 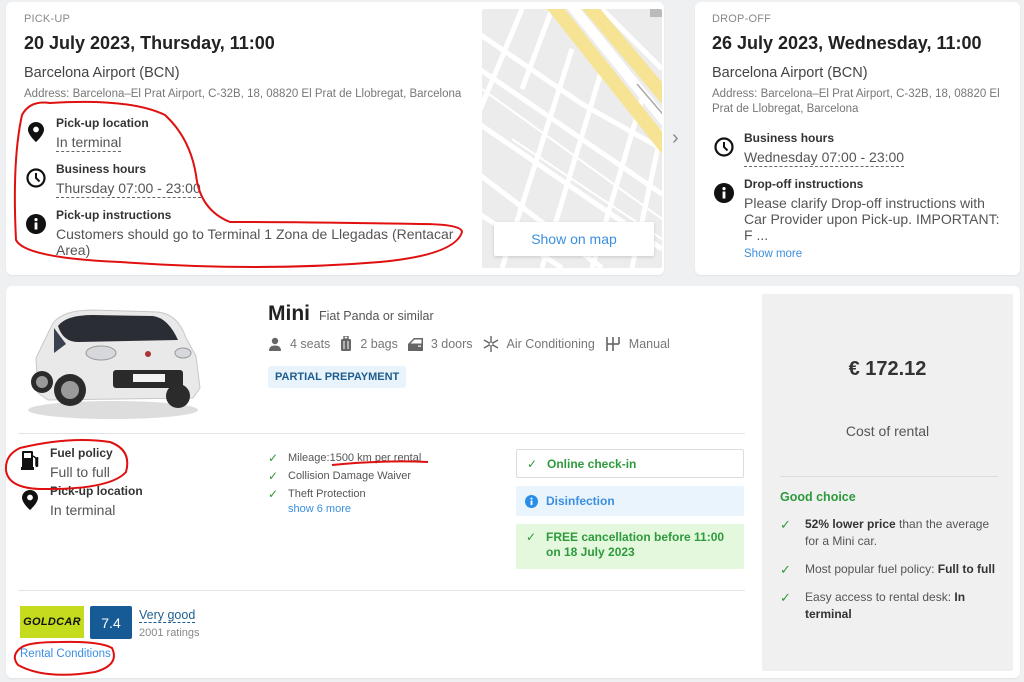 I want to click on rating-label: Very good, so click(x=167, y=615).